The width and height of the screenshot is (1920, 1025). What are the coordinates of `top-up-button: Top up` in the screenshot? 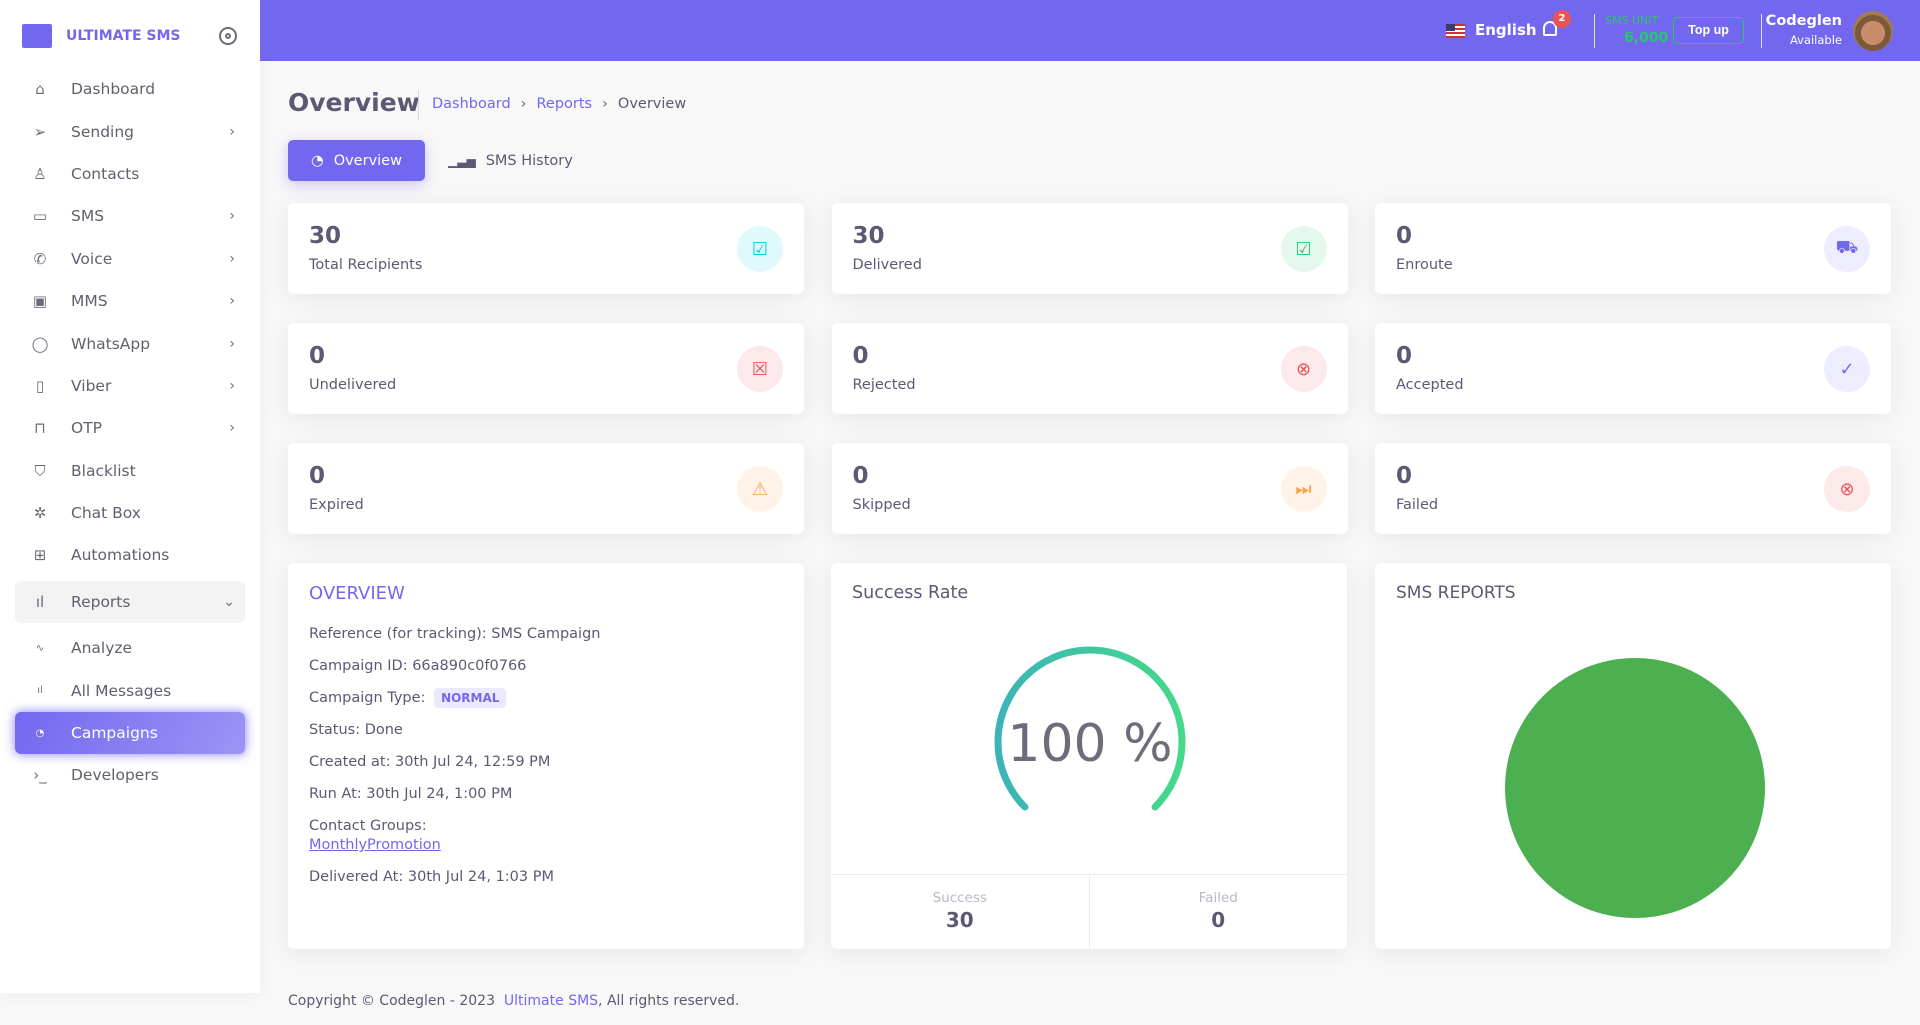 It's located at (1708, 30).